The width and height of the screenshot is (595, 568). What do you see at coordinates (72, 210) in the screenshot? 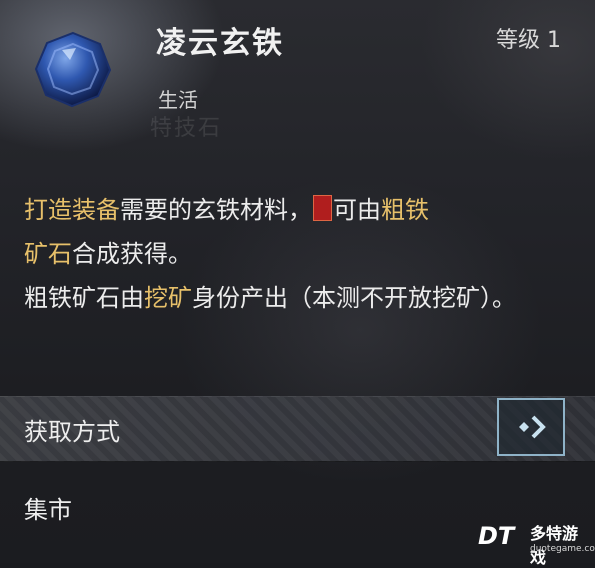
I see `desc-link-craft-equipment: 打造装备` at bounding box center [72, 210].